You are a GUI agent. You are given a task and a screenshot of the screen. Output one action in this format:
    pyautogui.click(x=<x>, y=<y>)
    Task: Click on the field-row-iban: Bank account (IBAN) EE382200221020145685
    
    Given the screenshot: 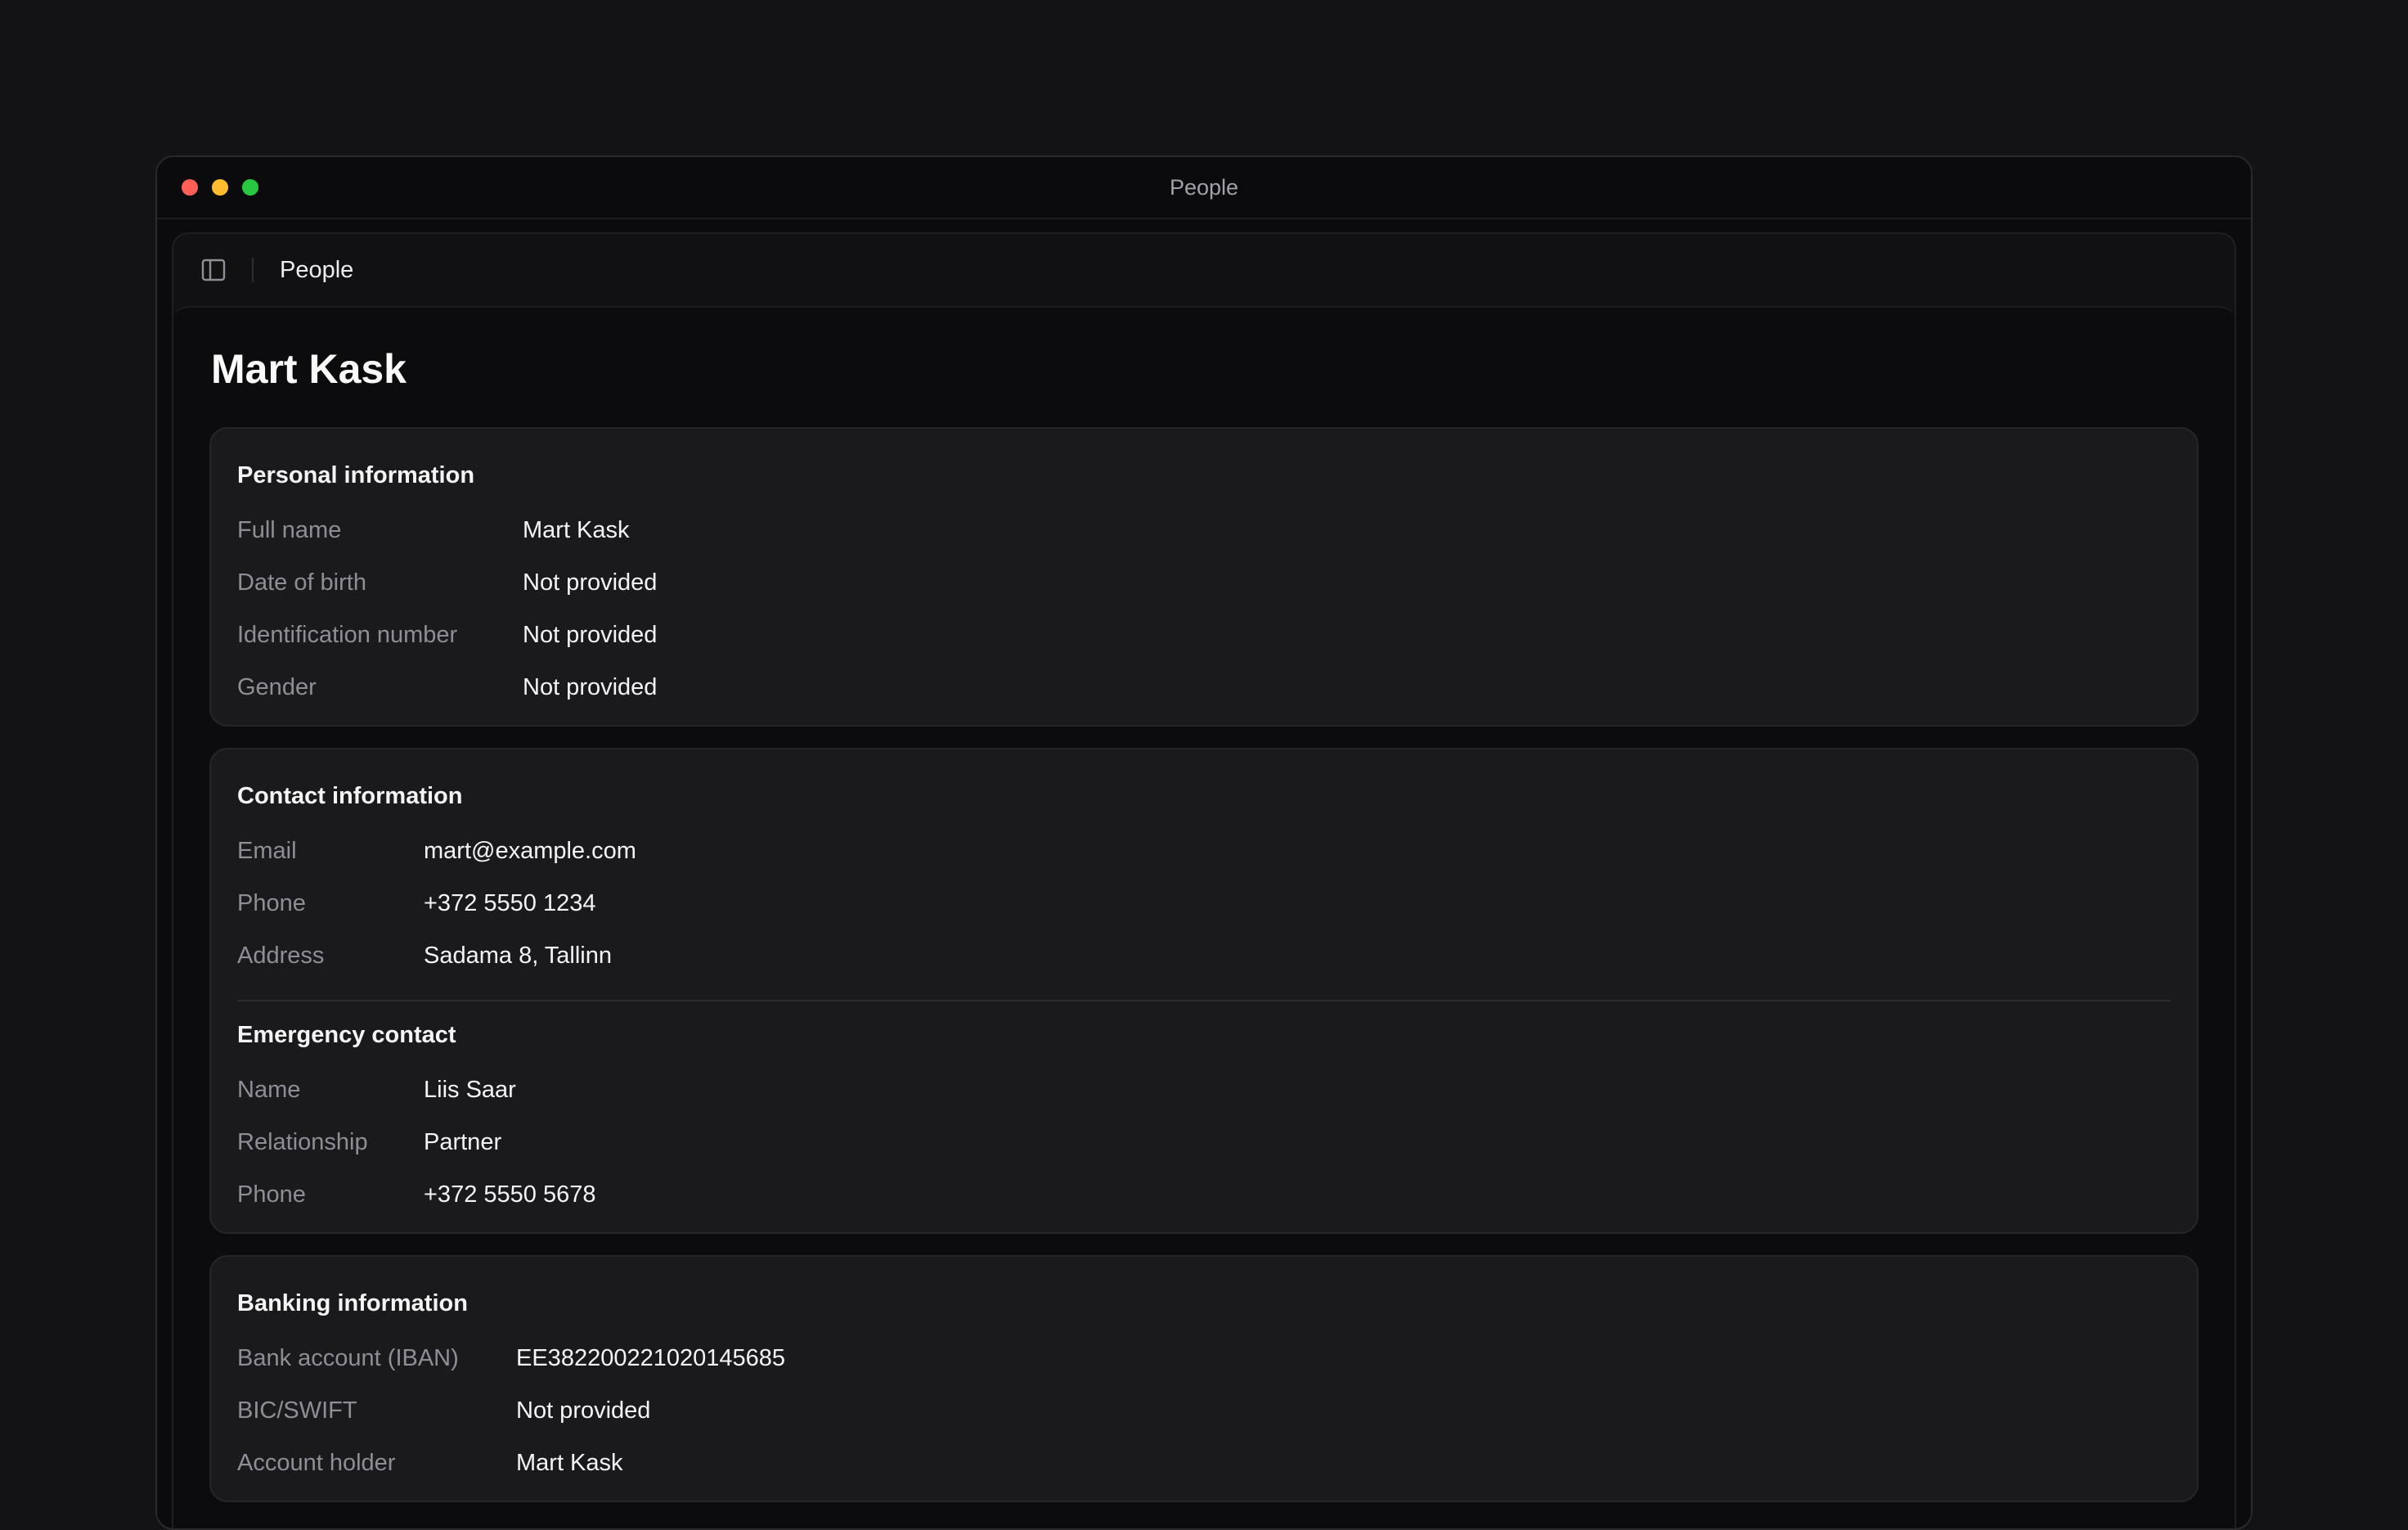 What is the action you would take?
    pyautogui.click(x=1204, y=1358)
    